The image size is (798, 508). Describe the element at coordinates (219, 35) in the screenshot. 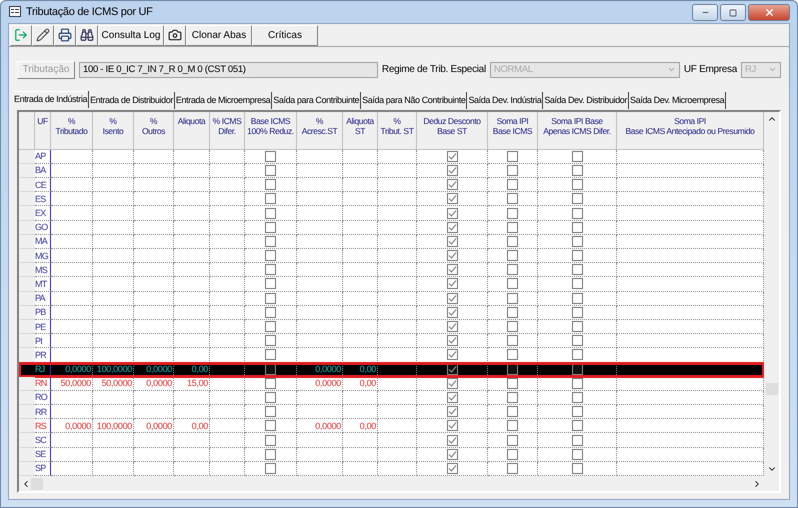

I see `toolbar-button: Clonar Abas` at that location.